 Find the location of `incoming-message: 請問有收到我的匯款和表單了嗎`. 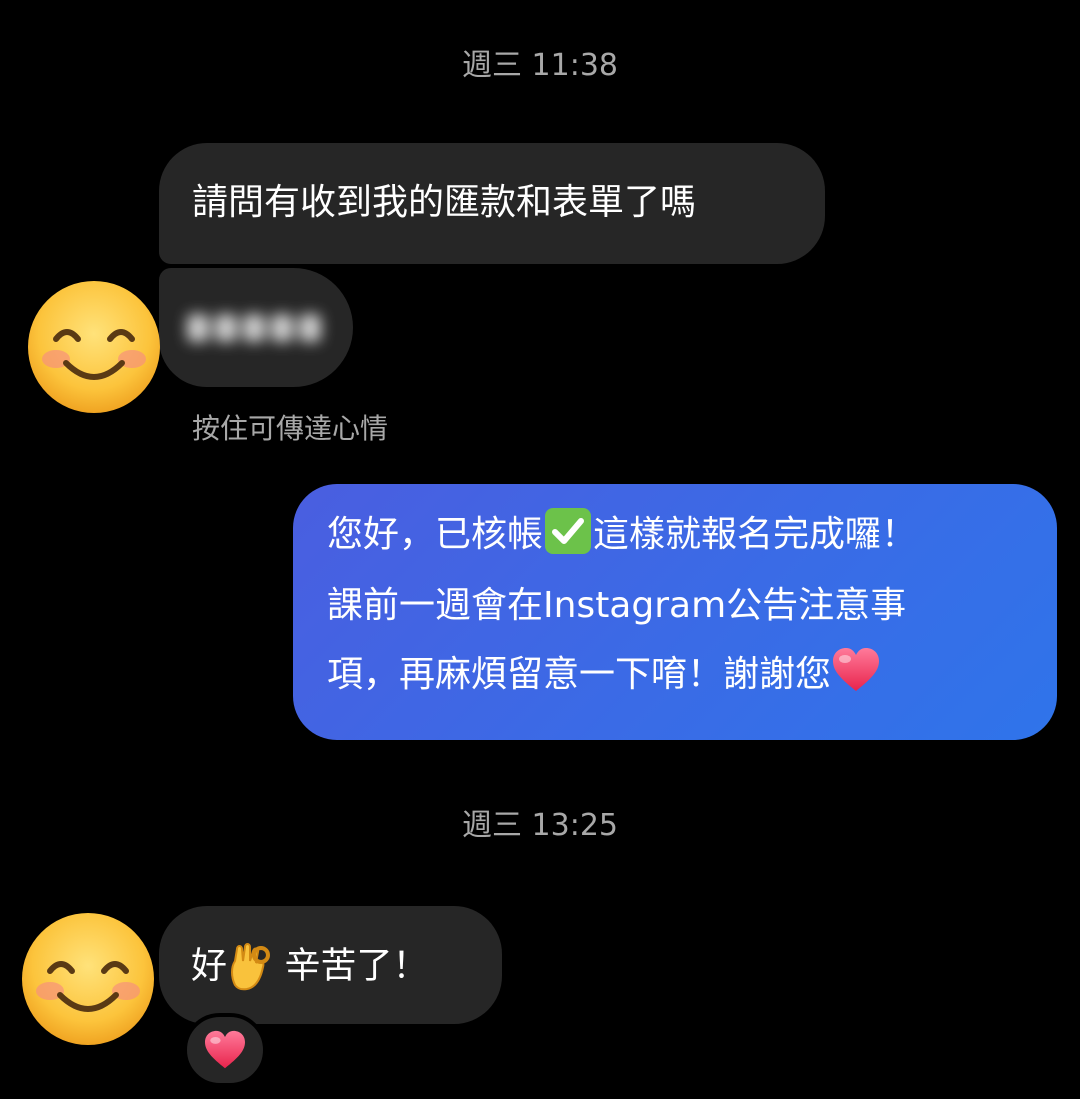

incoming-message: 請問有收到我的匯款和表單了嗎 is located at coordinates (492, 203).